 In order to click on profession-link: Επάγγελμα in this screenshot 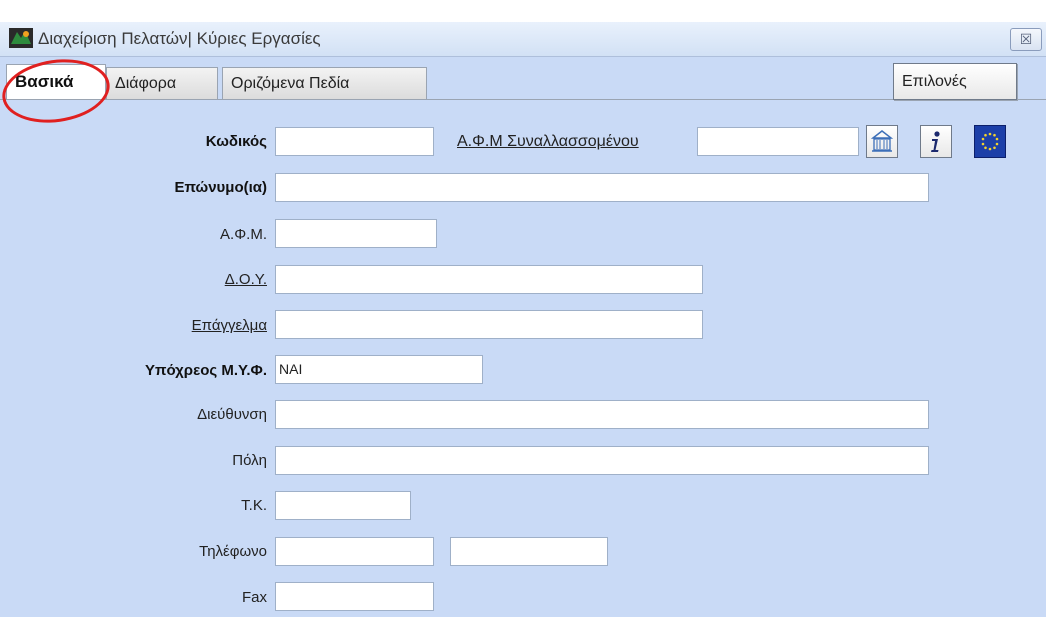, I will do `click(229, 325)`.